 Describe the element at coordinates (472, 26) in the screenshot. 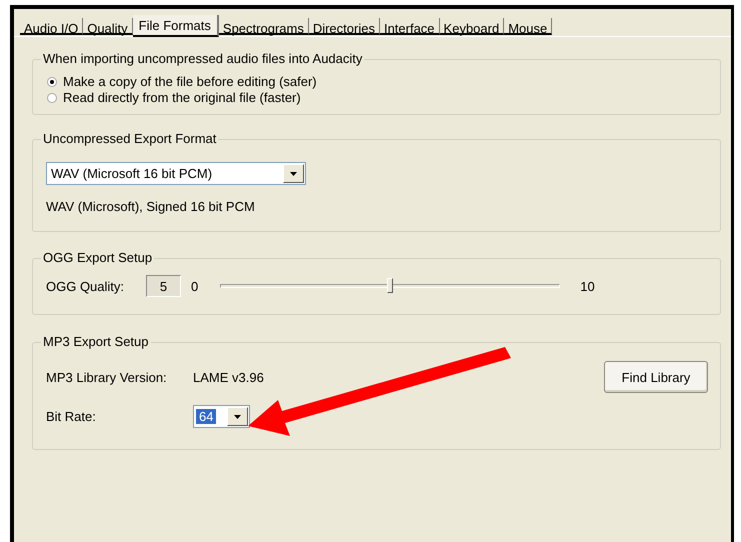

I see `tab: Keyboard` at that location.